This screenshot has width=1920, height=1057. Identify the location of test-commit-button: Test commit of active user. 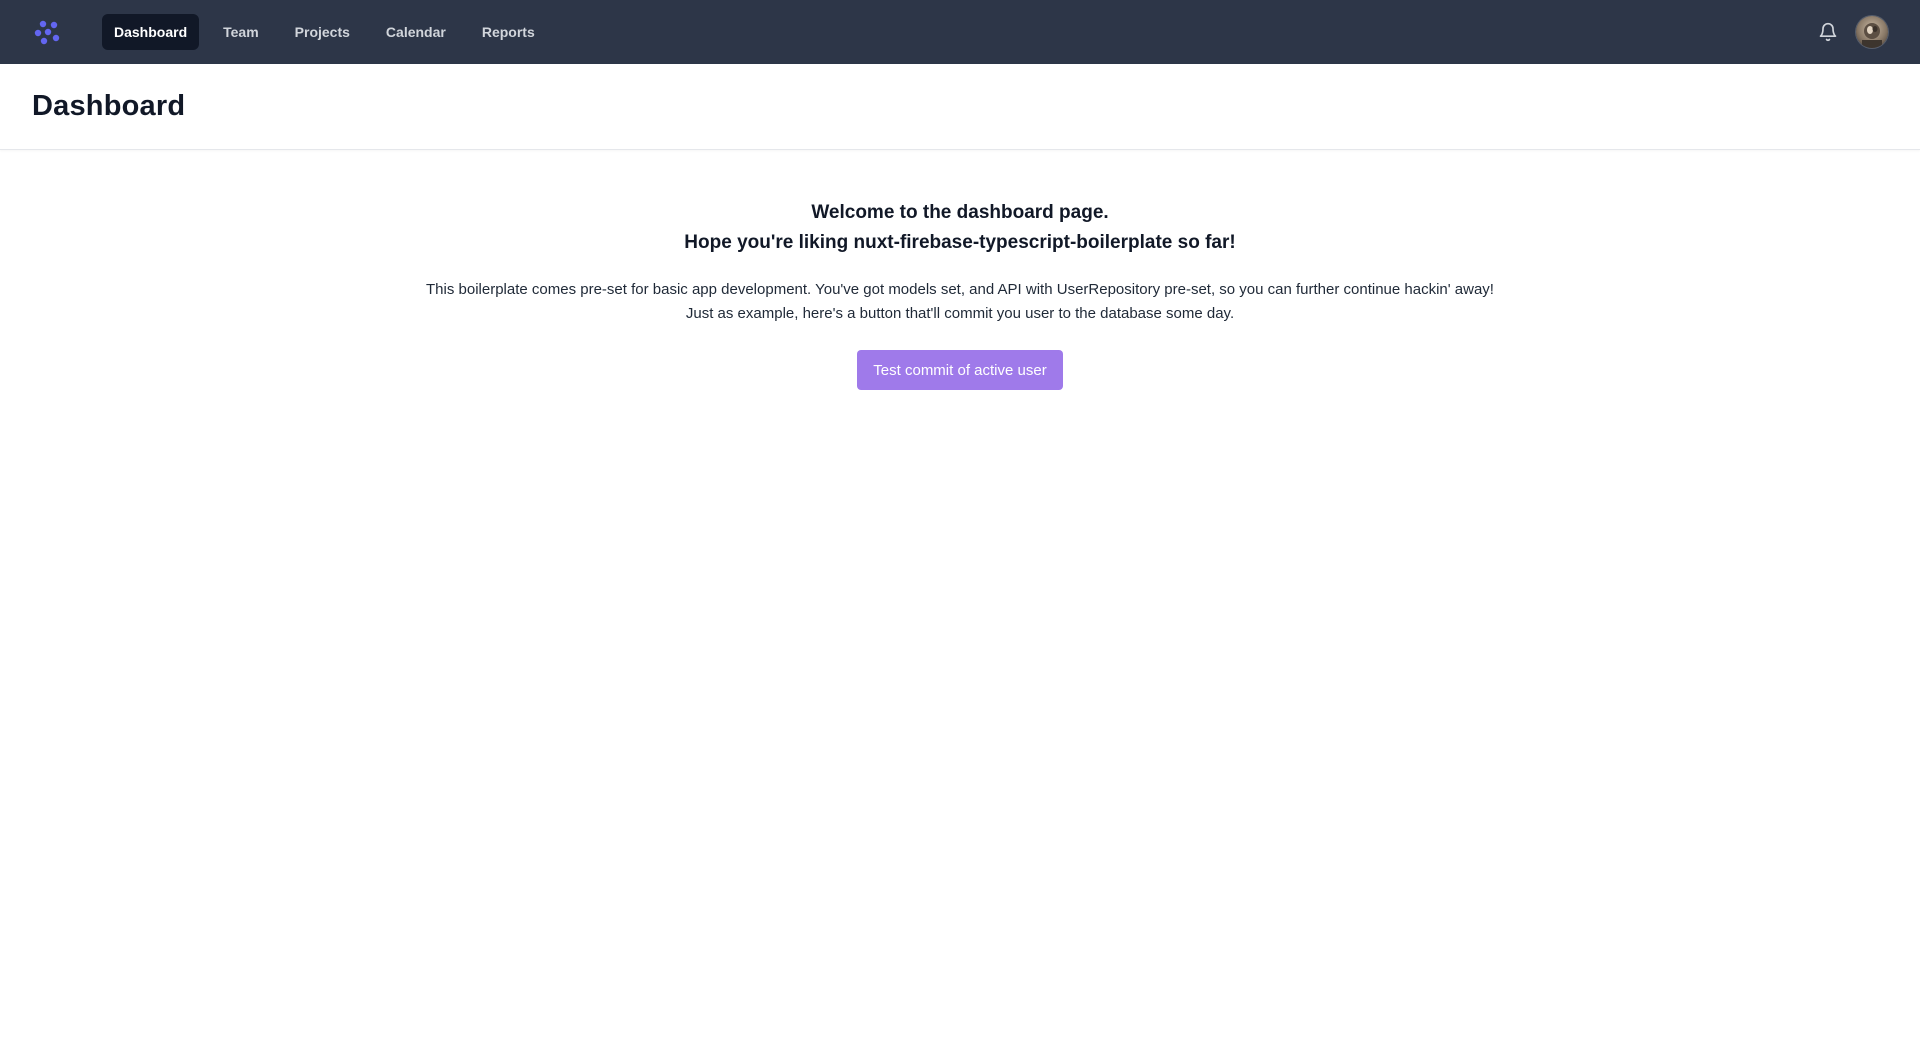
(960, 370).